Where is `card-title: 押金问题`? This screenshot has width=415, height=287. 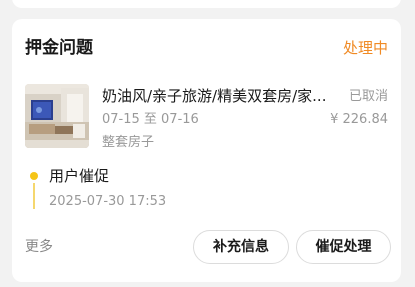
card-title: 押金问题 is located at coordinates (59, 48).